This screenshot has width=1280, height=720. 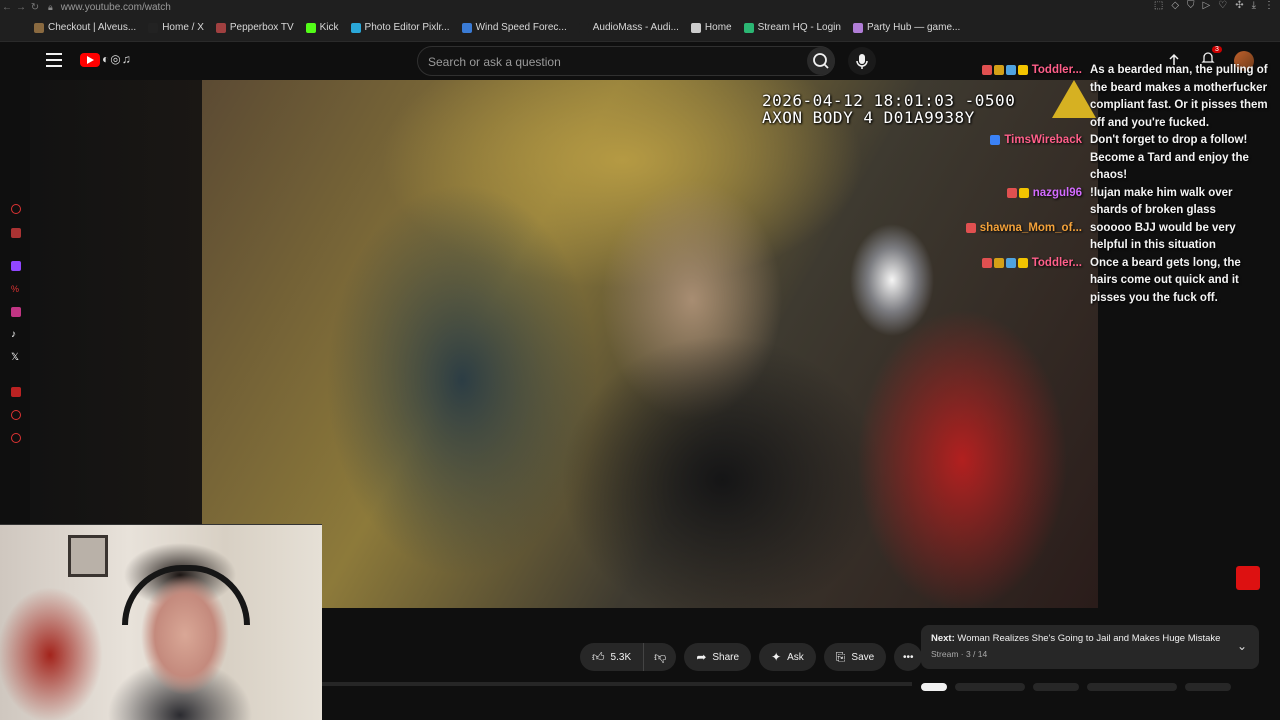 What do you see at coordinates (1158, 5) in the screenshot?
I see `extension-icon: ⬚` at bounding box center [1158, 5].